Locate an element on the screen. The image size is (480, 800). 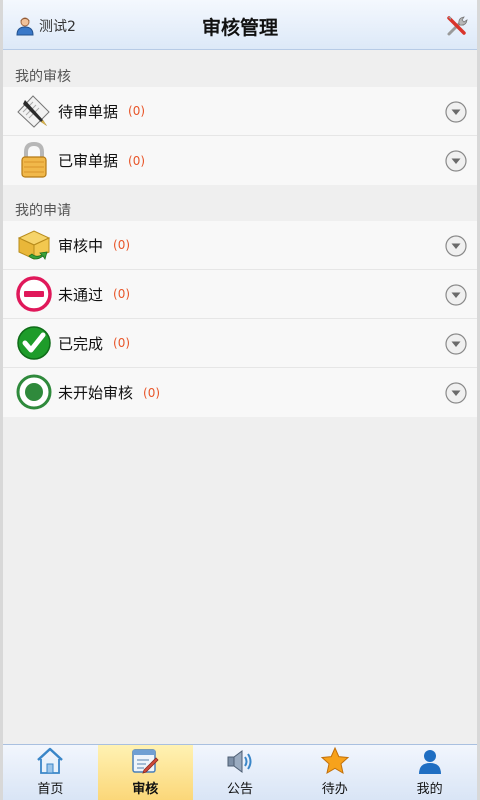
tab-mine: 我的 is located at coordinates (429, 772).